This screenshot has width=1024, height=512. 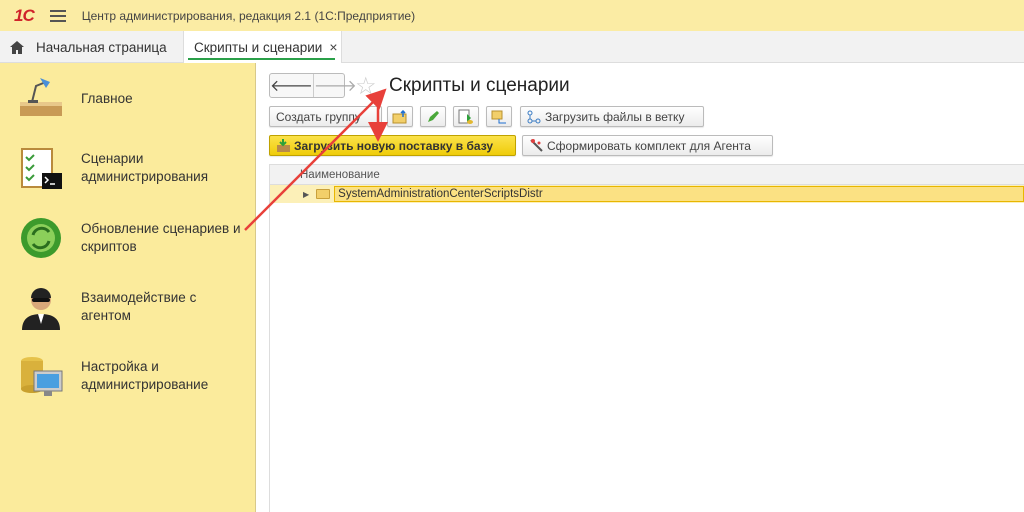 I want to click on forward-button: 🡒, so click(x=334, y=85).